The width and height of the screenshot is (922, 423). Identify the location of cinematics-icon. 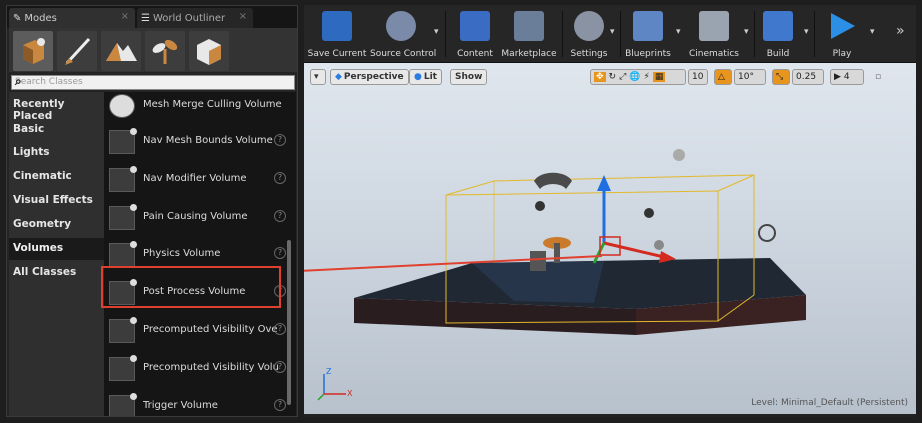
(714, 26).